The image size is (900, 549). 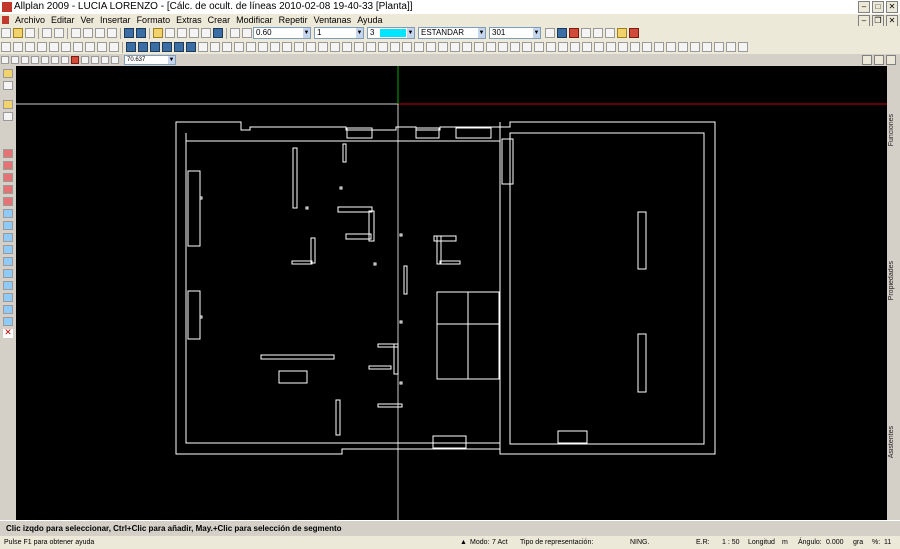 I want to click on label-icon, so click(x=287, y=47).